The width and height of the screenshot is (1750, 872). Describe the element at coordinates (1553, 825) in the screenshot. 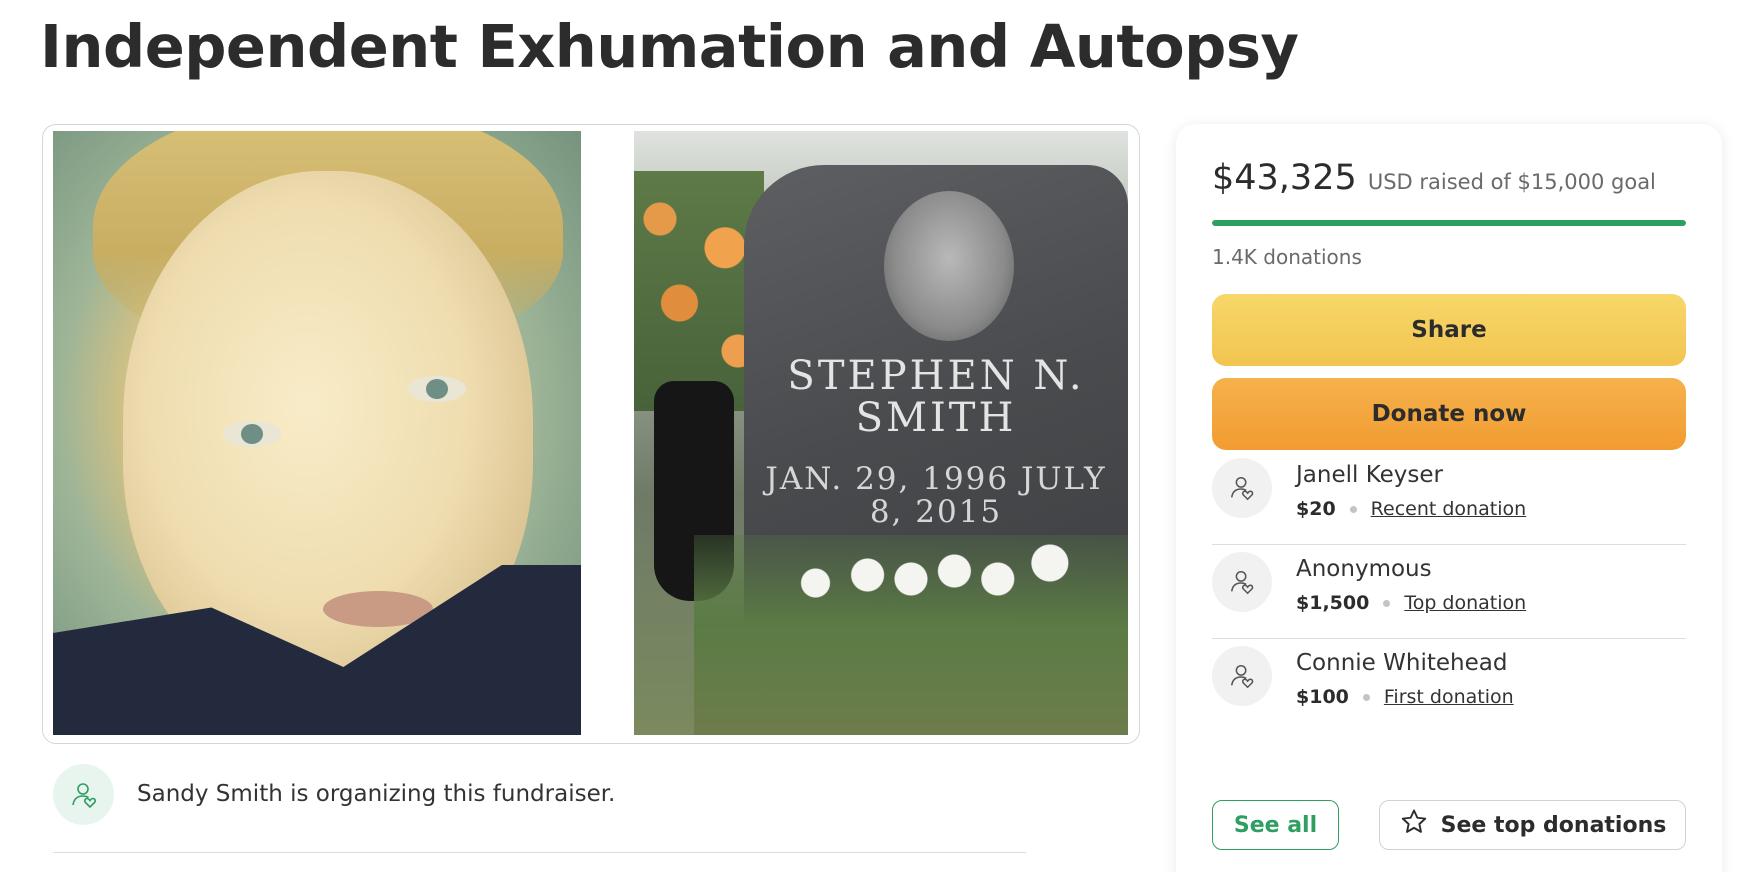

I see `see-top-donations-label: See top donations` at that location.